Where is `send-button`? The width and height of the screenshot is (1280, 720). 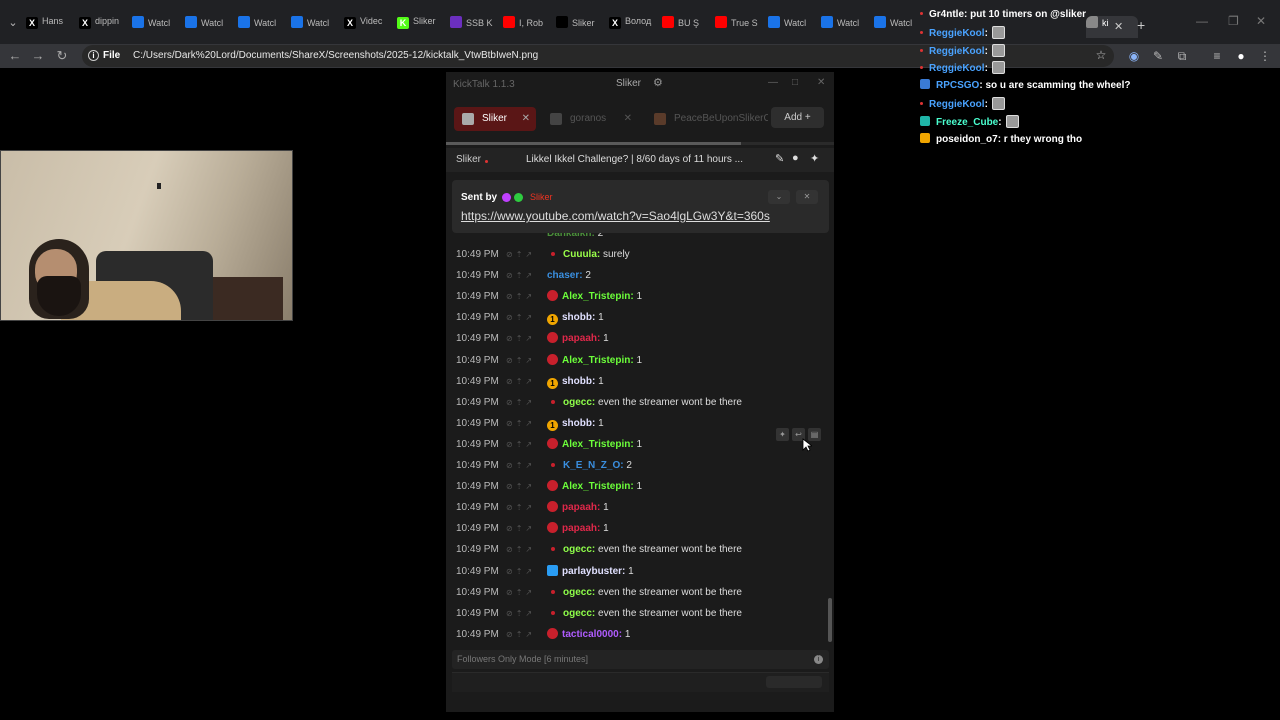
send-button is located at coordinates (794, 682).